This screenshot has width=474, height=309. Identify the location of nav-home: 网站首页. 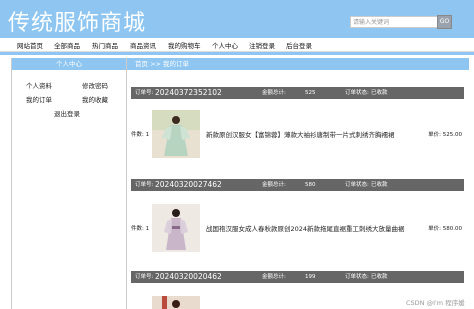
(30, 45).